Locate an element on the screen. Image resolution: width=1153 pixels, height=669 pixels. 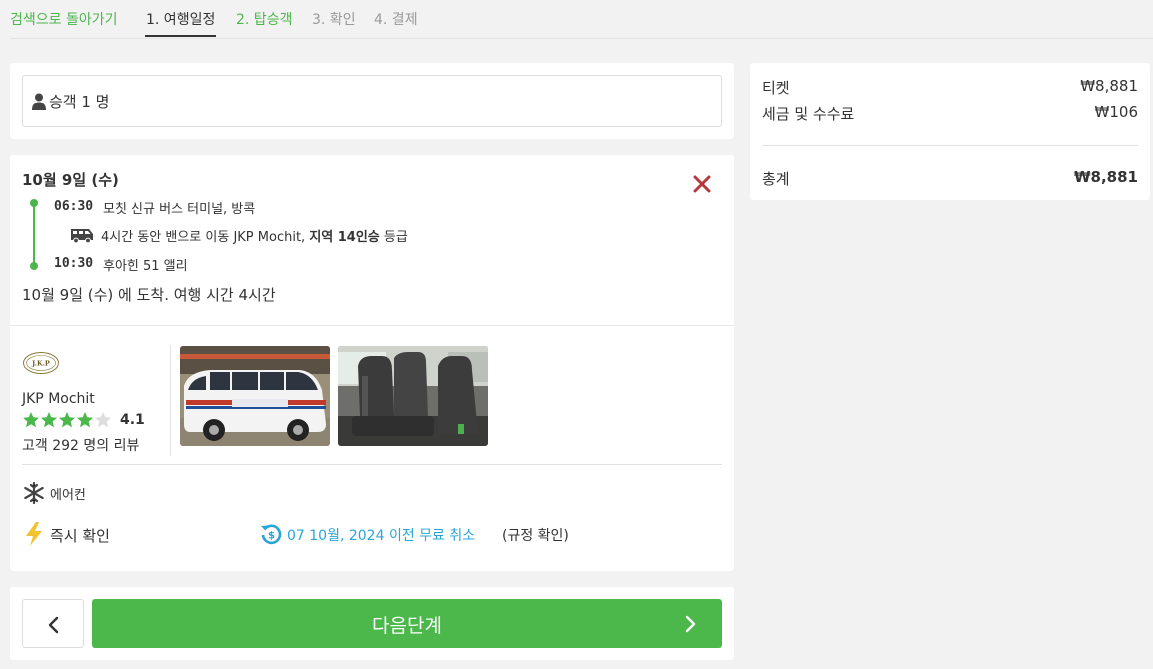
next-step-button: 다음단계 is located at coordinates (407, 623).